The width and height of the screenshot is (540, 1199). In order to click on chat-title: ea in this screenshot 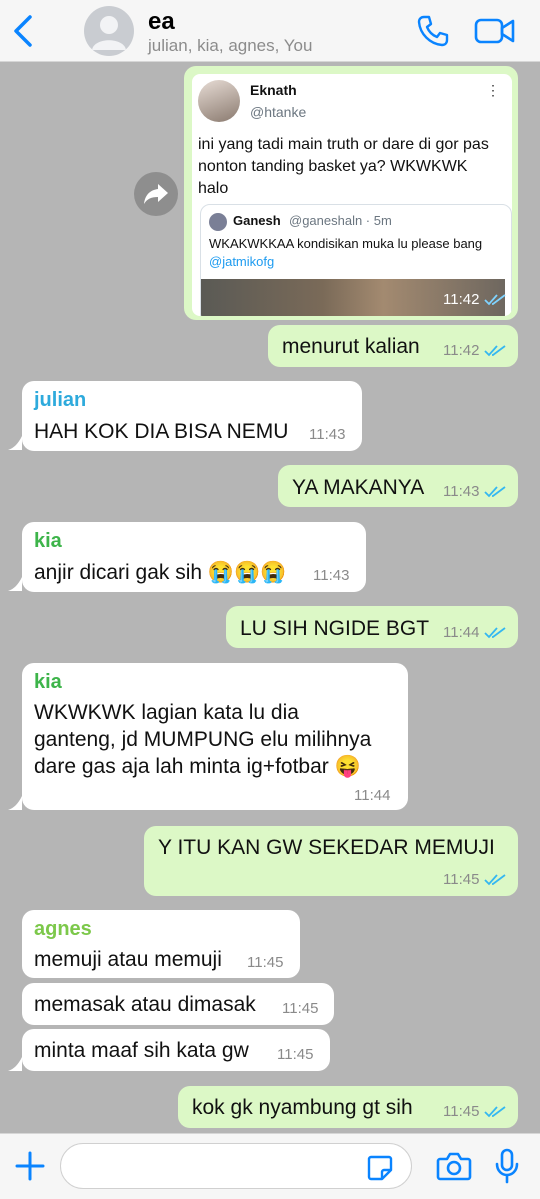, I will do `click(161, 22)`.